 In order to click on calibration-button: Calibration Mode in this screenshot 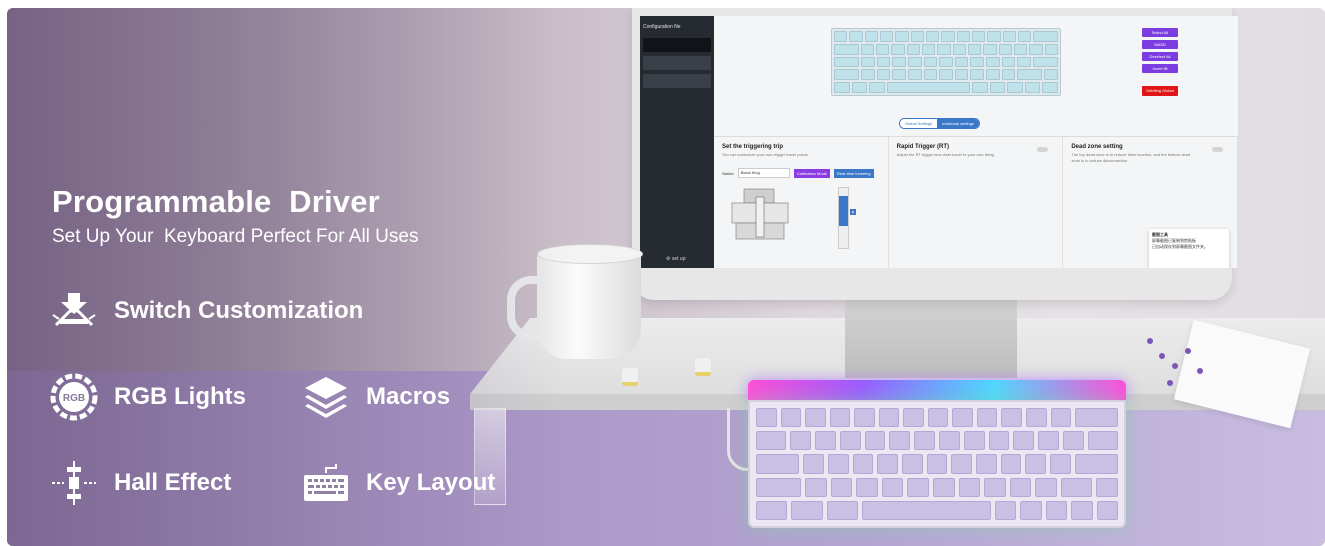, I will do `click(812, 173)`.